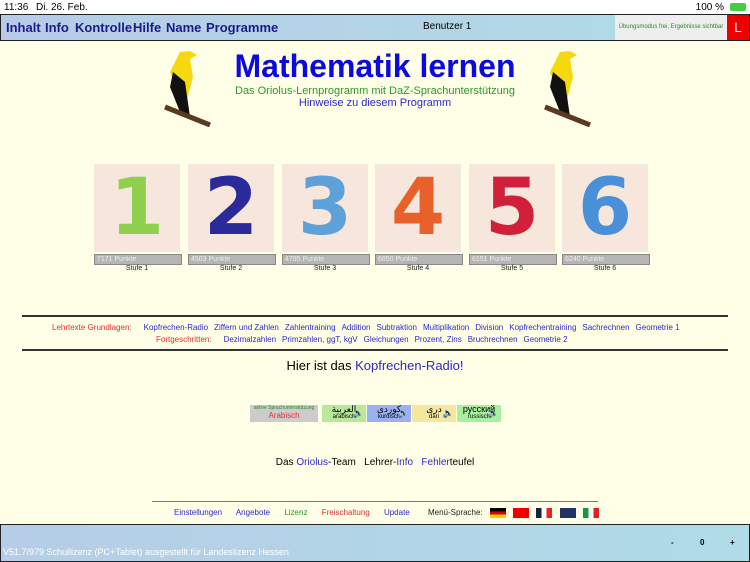 The width and height of the screenshot is (750, 562). Describe the element at coordinates (312, 462) in the screenshot. I see `oriolus-link: Oriolus` at that location.